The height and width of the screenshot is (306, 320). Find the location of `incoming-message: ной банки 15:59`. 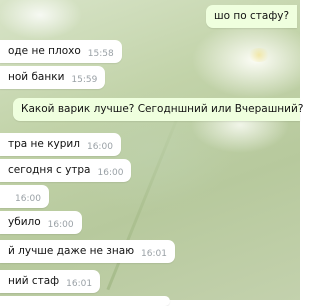

incoming-message: ной банки 15:59 is located at coordinates (53, 77).